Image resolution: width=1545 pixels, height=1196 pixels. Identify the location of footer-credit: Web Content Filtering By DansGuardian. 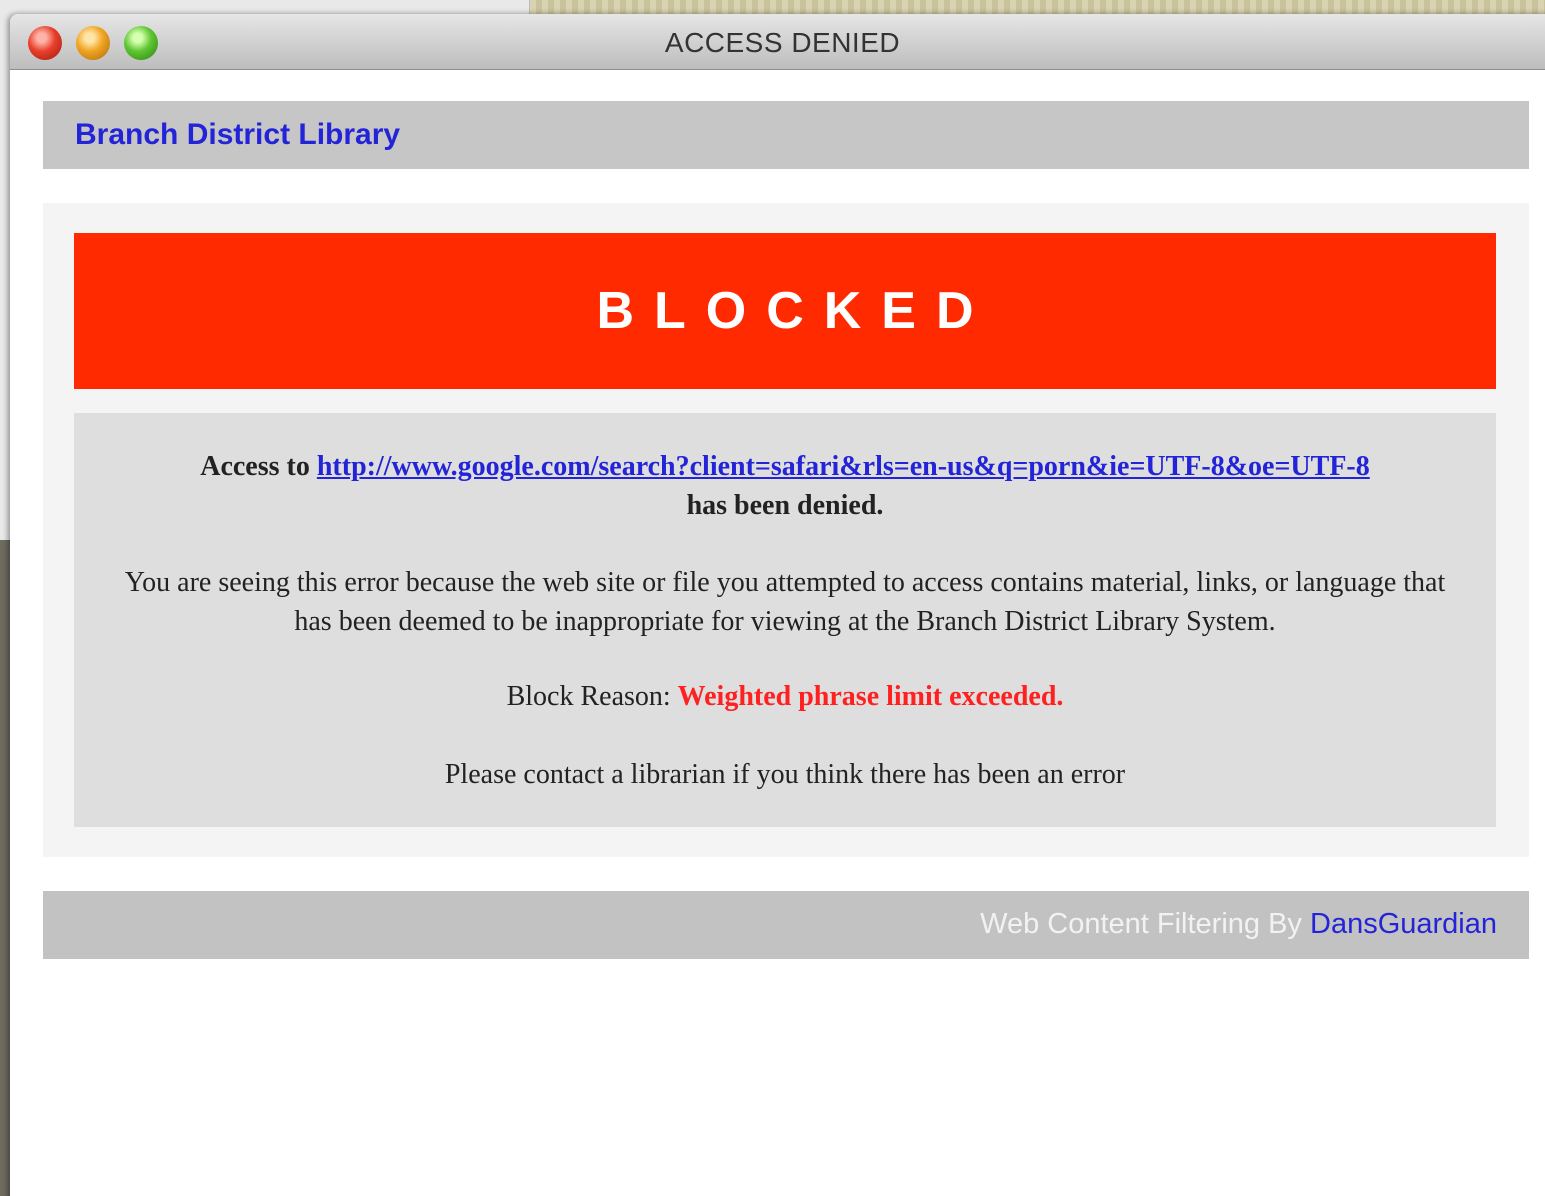
(1238, 924).